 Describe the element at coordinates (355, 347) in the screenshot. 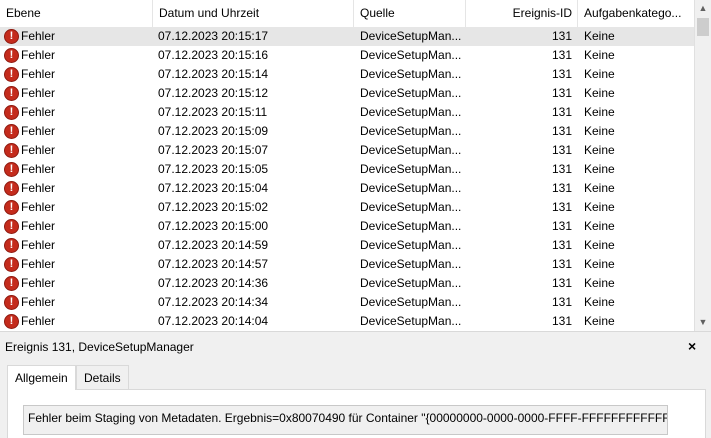

I see `event-detail-header: Ereignis 131, DeviceSetupManager ×` at that location.